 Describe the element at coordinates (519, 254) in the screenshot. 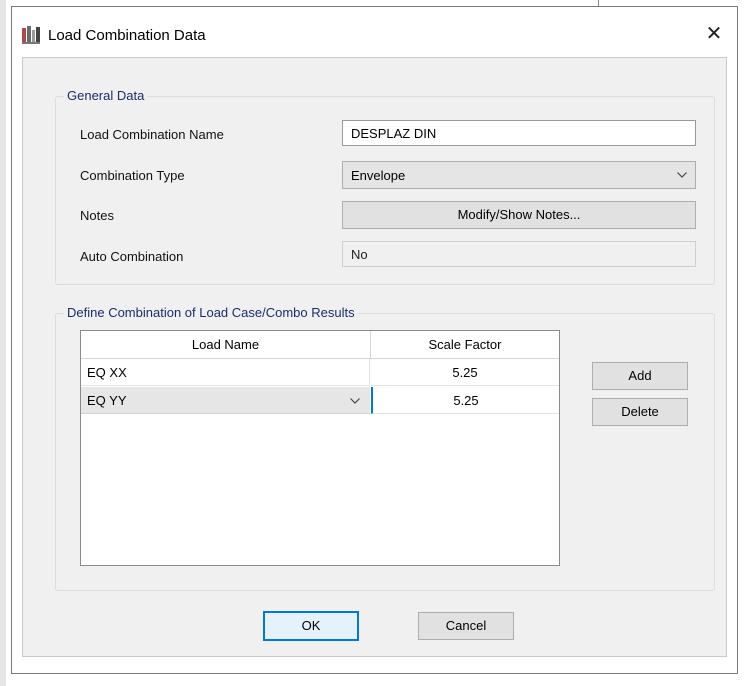

I see `auto-combination-value: No` at that location.